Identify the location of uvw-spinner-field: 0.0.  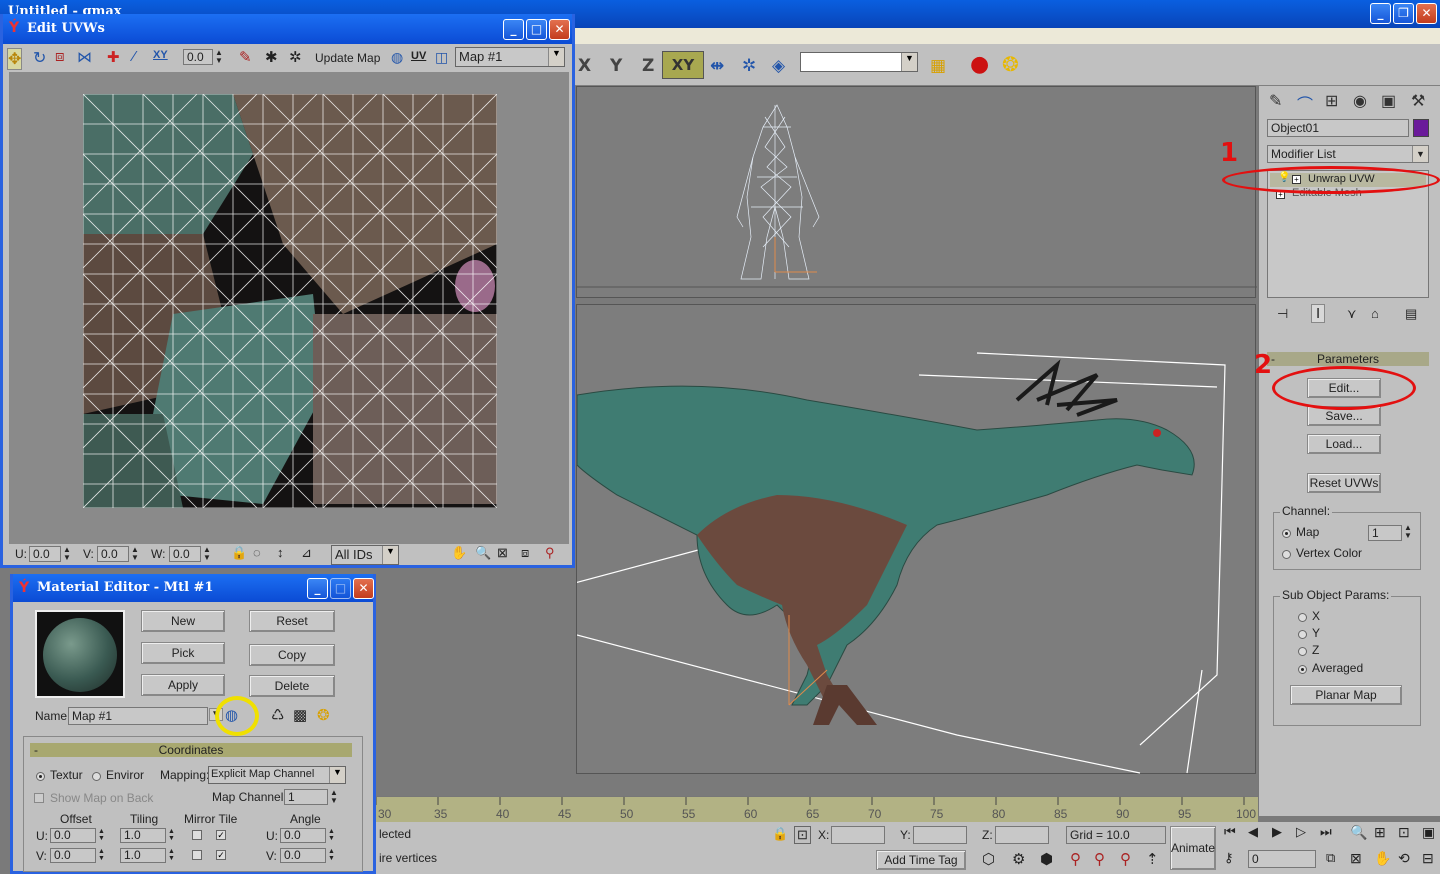
(198, 57).